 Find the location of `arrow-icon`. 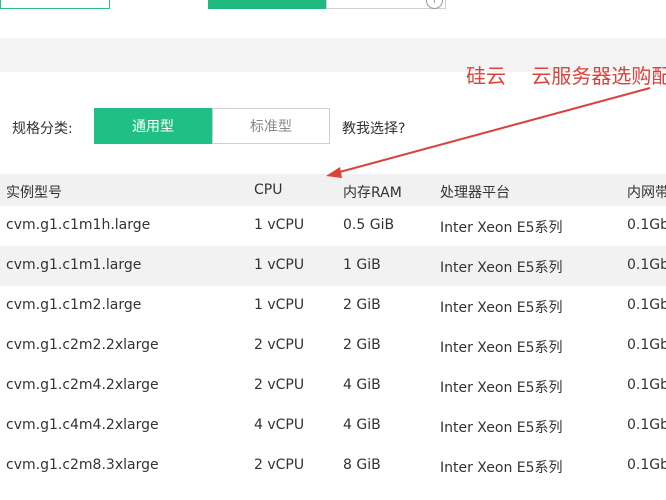

arrow-icon is located at coordinates (488, 132).